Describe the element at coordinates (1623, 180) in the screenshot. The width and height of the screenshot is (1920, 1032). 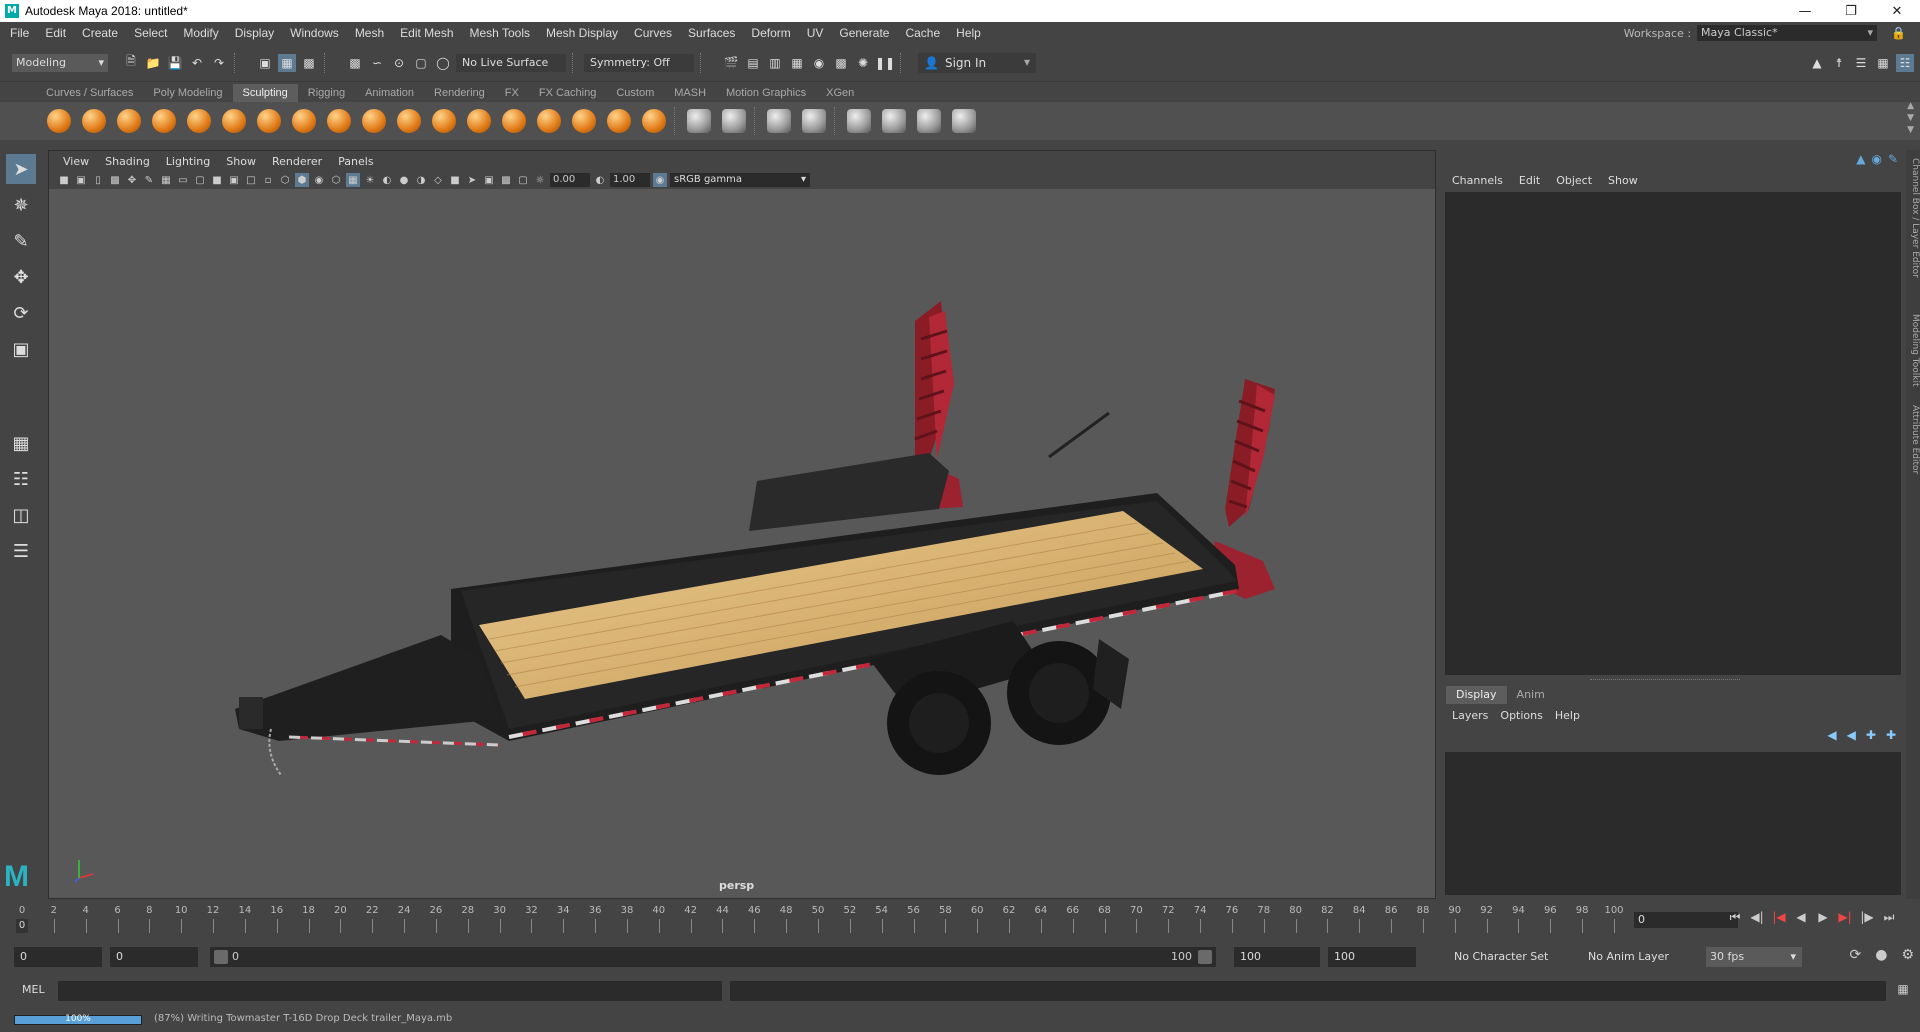
I see `cb-menu-show: Show` at that location.